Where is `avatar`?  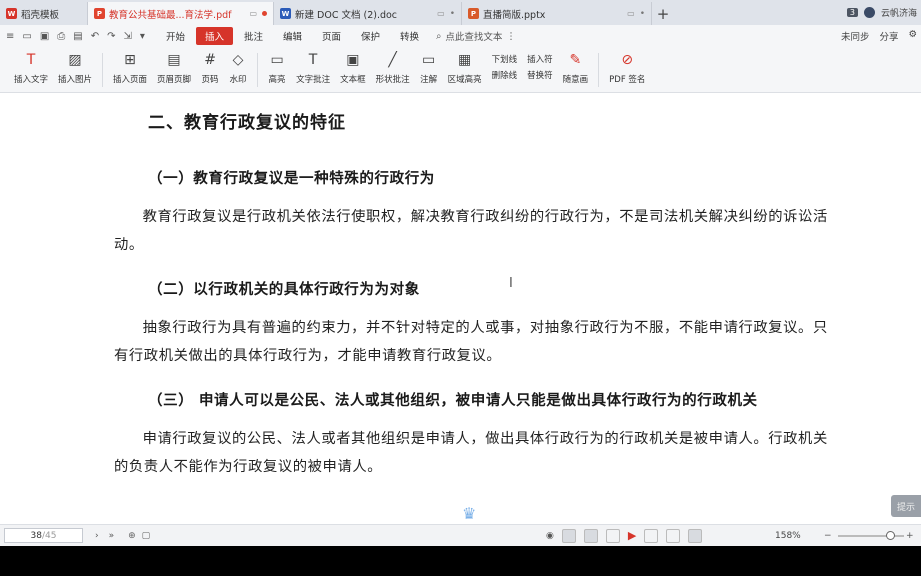
avatar is located at coordinates (869, 12).